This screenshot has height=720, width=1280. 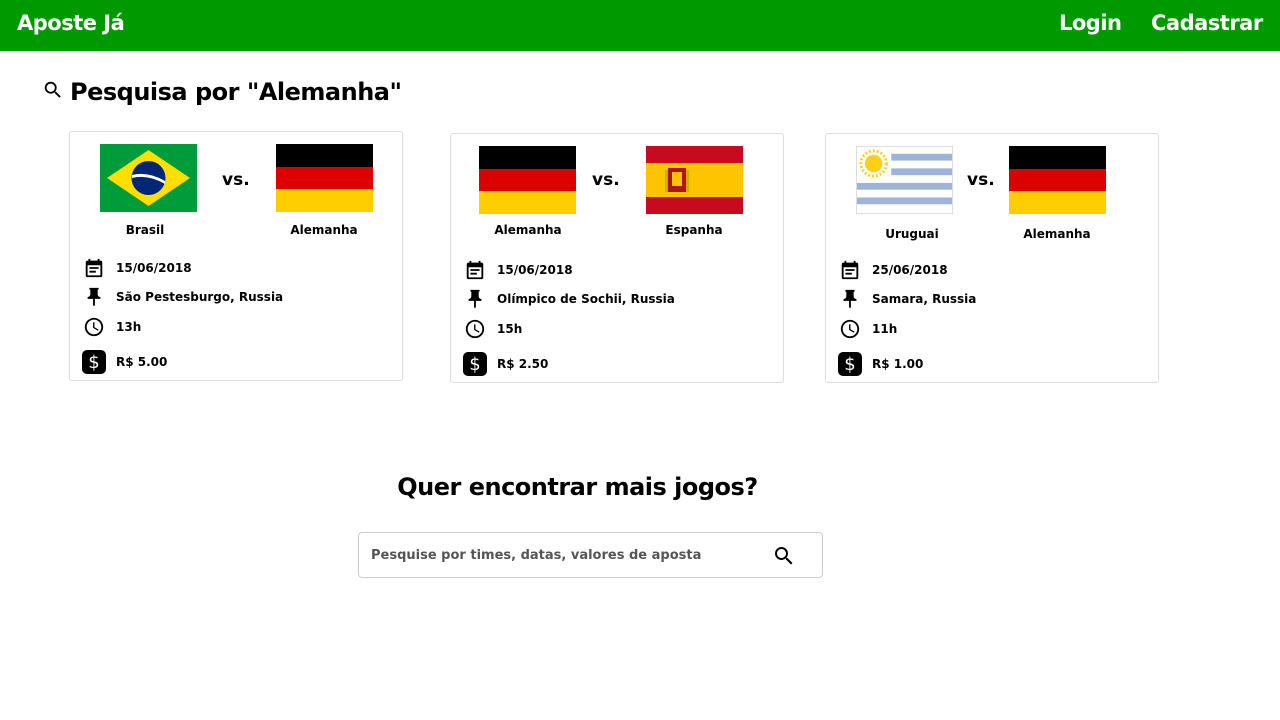 I want to click on match-venue: São Pestesburgo, Russia, so click(x=200, y=297).